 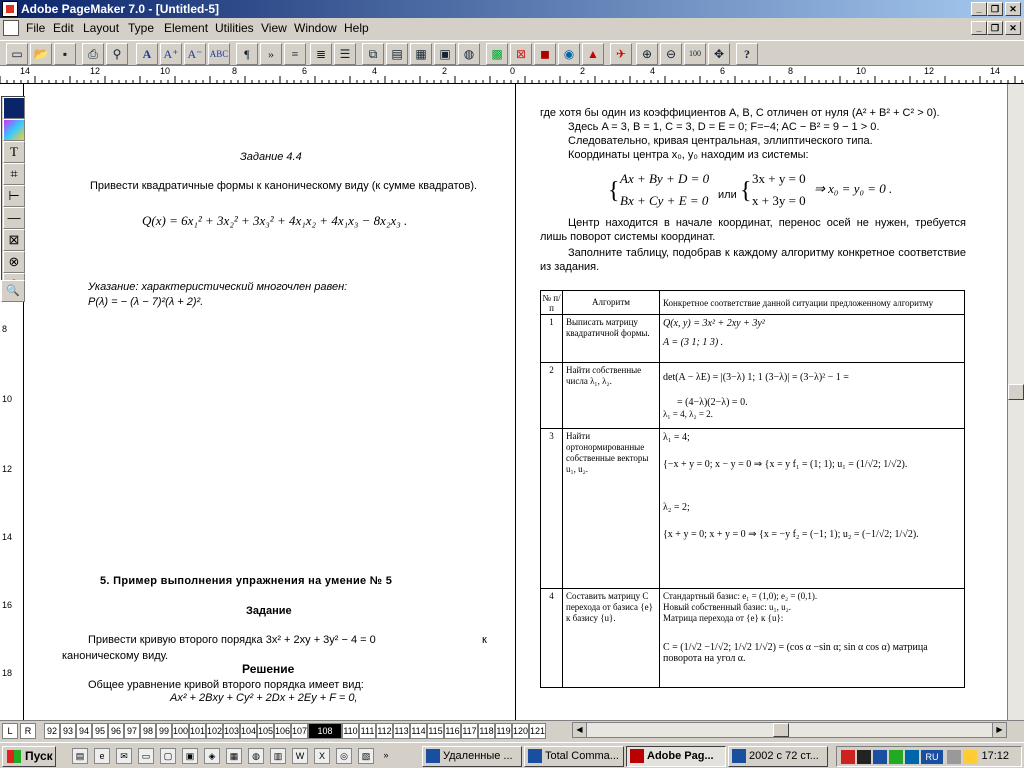 What do you see at coordinates (282, 731) in the screenshot?
I see `page-tab: 106` at bounding box center [282, 731].